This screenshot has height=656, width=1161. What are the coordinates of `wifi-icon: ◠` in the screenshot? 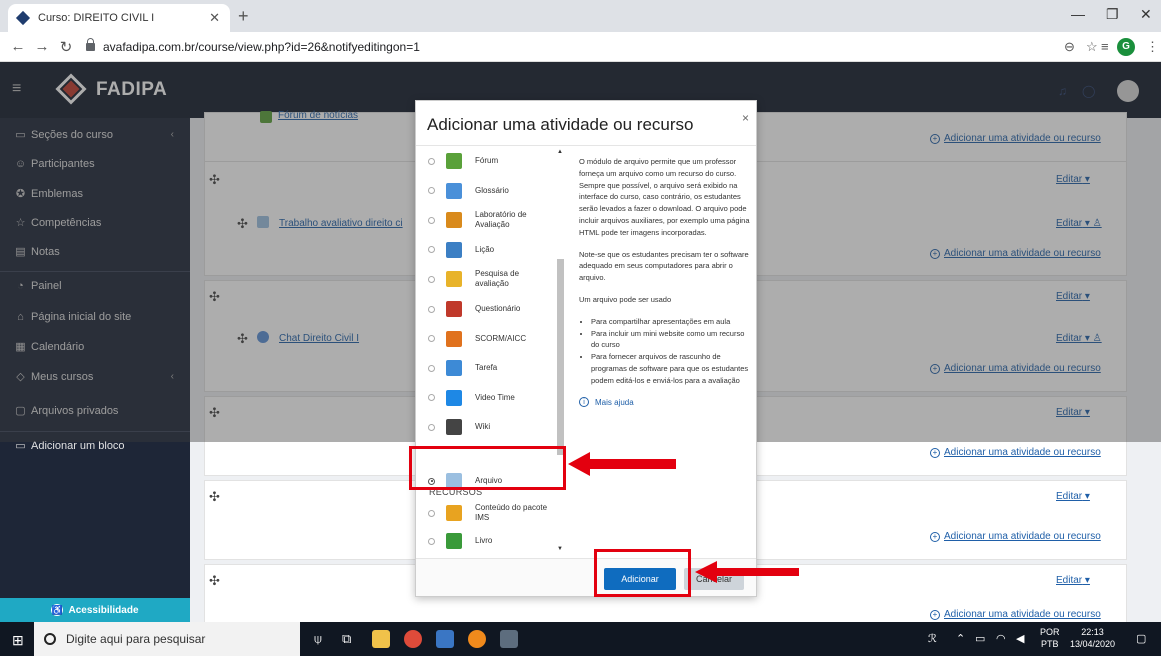 It's located at (1001, 638).